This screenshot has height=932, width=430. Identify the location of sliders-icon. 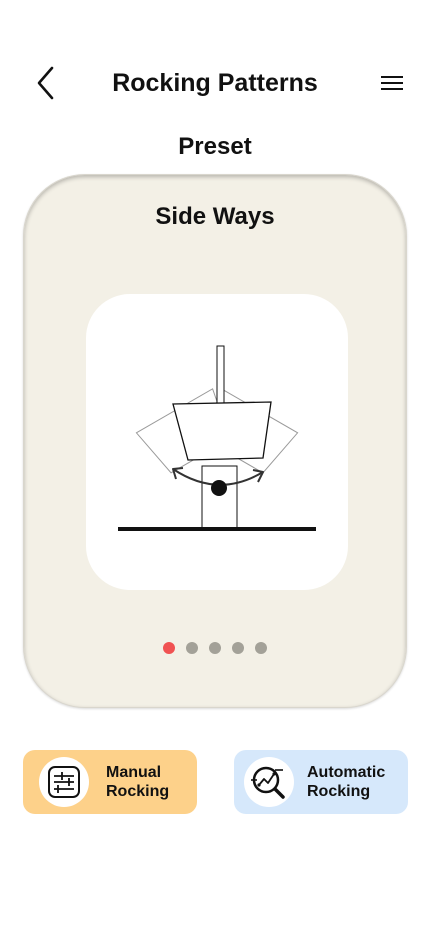
(64, 782).